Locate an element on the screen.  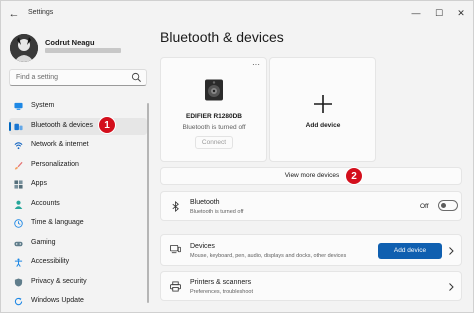
close-button: ✕ is located at coordinates (461, 13).